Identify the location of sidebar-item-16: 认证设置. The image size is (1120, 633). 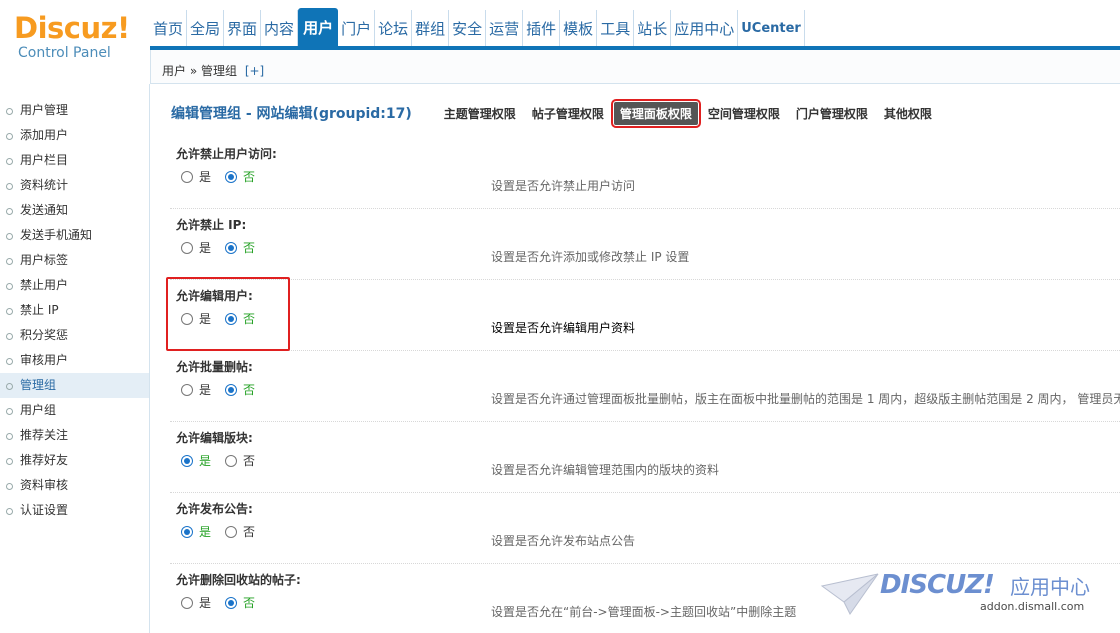
(74, 510).